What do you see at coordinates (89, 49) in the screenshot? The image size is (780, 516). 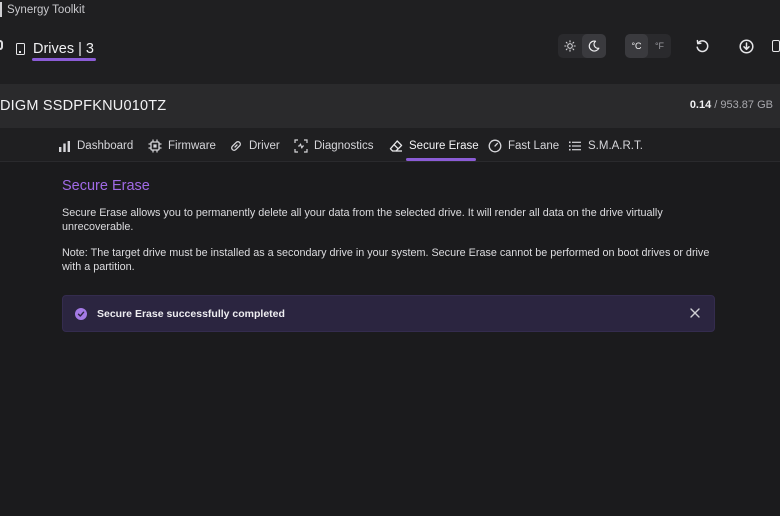 I see `drives-count: 3` at bounding box center [89, 49].